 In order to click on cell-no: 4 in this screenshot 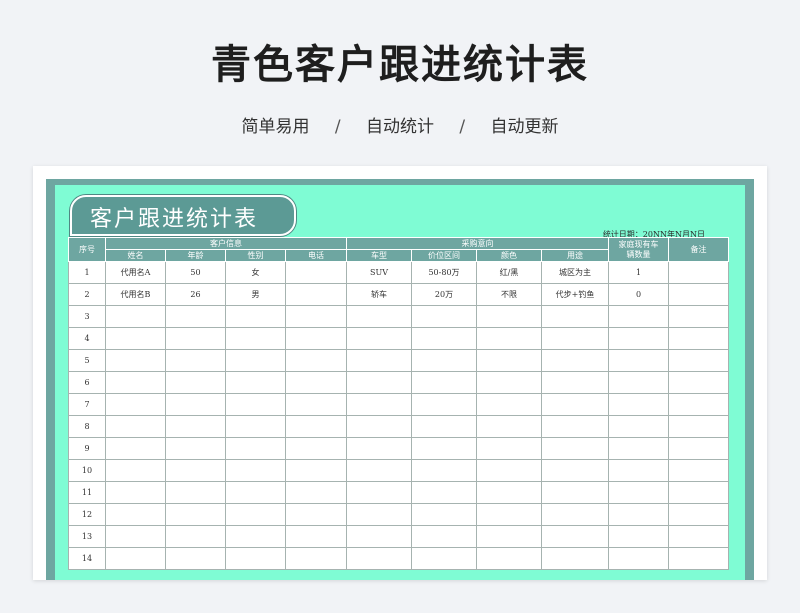, I will do `click(87, 338)`.